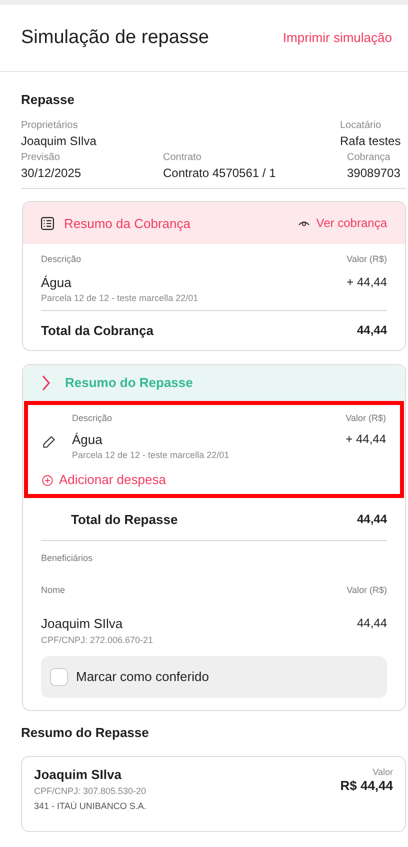  I want to click on beneficiaries-label: Beneficiários, so click(67, 558).